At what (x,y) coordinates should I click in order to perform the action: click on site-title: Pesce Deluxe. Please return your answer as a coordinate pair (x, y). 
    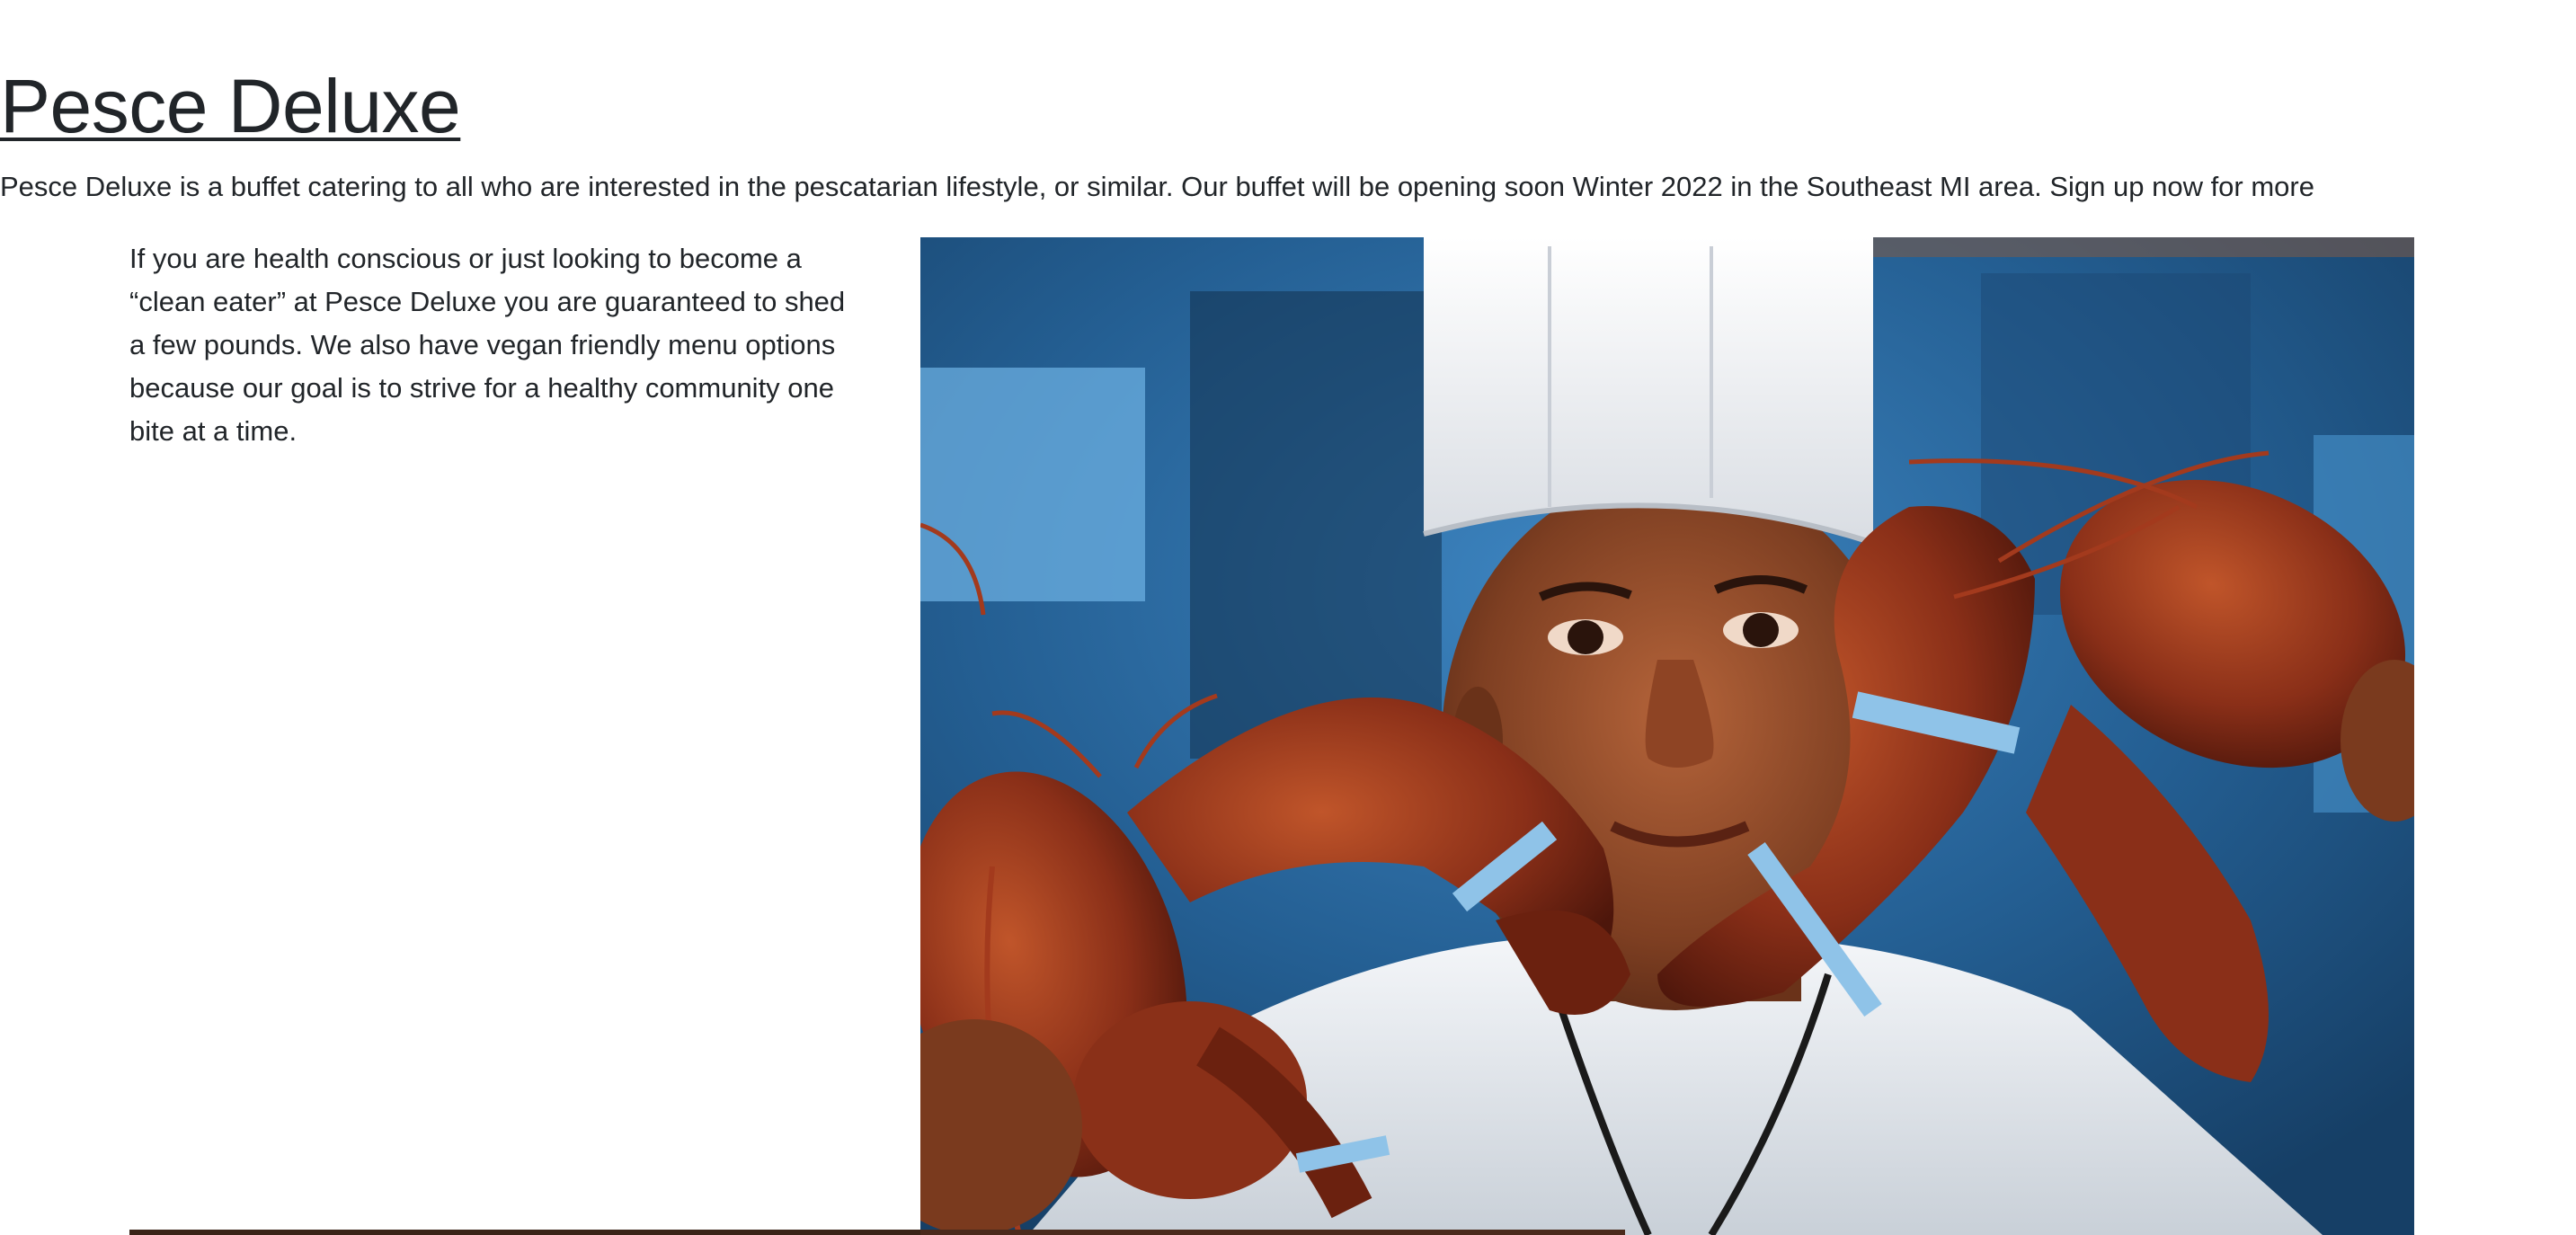
    Looking at the image, I should click on (230, 106).